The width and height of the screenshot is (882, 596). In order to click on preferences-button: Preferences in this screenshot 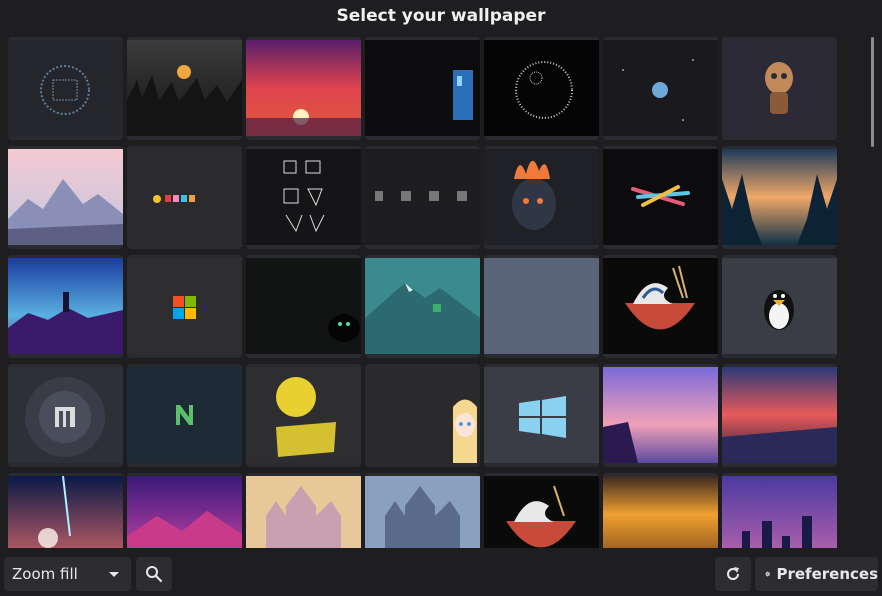, I will do `click(816, 574)`.